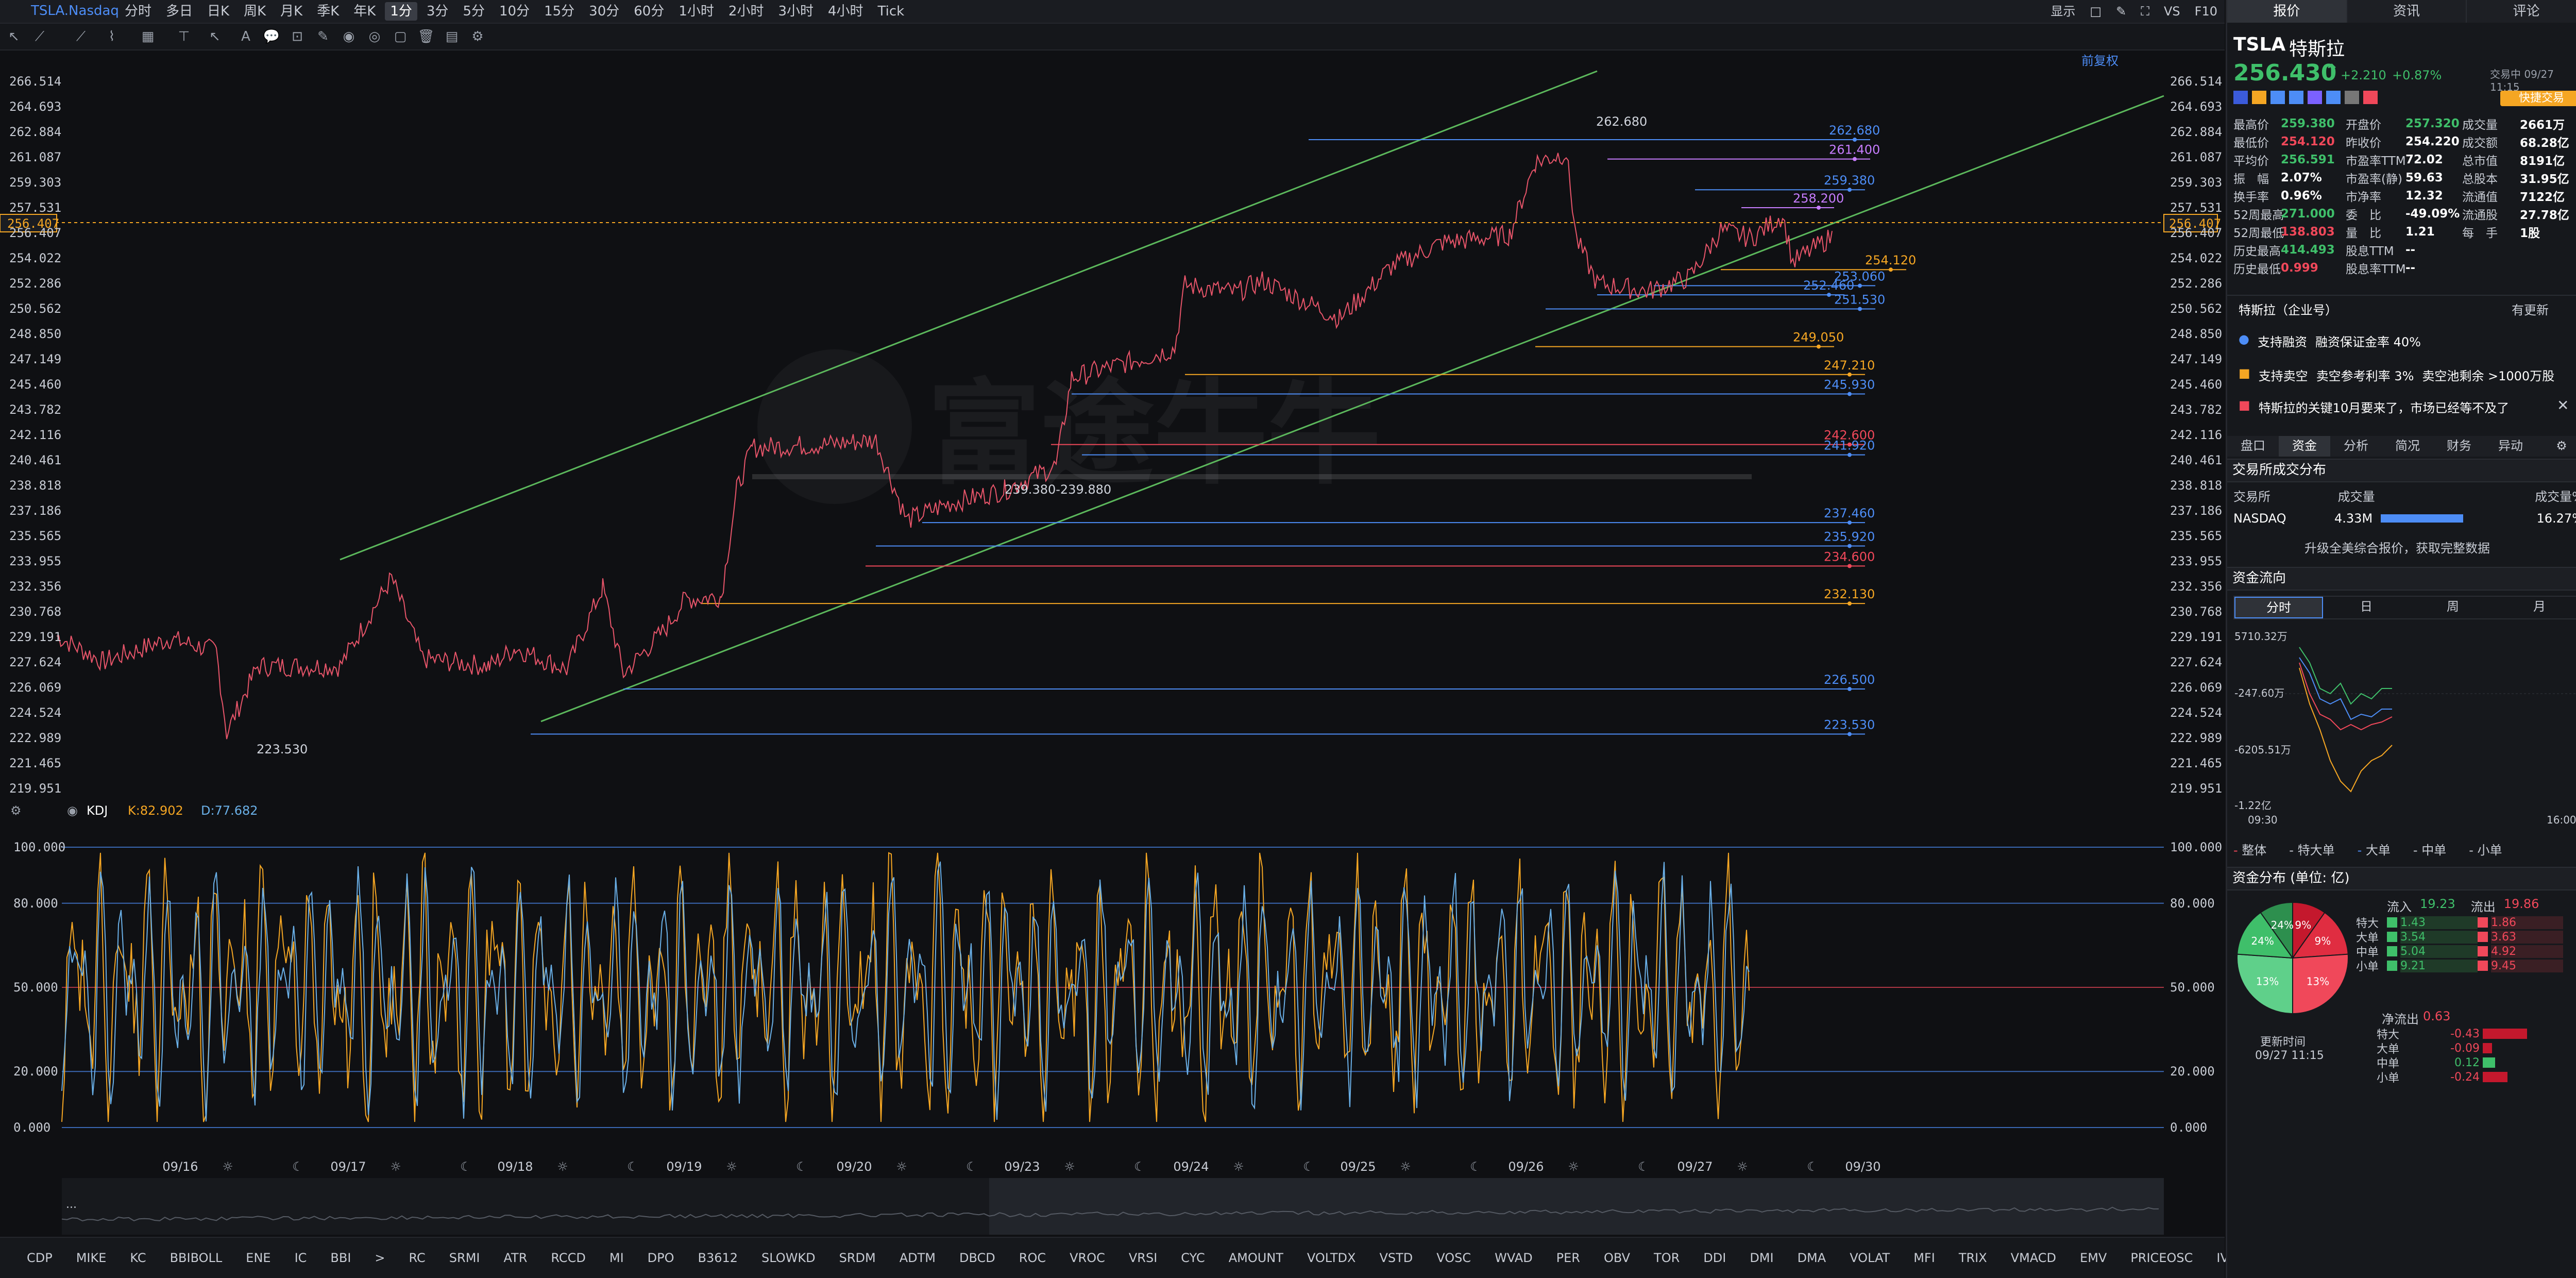  Describe the element at coordinates (91, 1258) in the screenshot. I see `indicator-1: MIKE` at that location.